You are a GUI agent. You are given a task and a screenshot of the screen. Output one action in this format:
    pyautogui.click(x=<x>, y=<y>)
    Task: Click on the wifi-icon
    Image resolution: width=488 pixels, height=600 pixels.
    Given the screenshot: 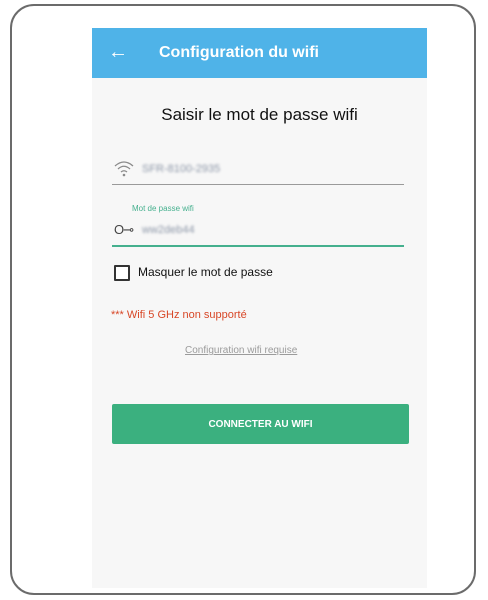 What is the action you would take?
    pyautogui.click(x=125, y=169)
    